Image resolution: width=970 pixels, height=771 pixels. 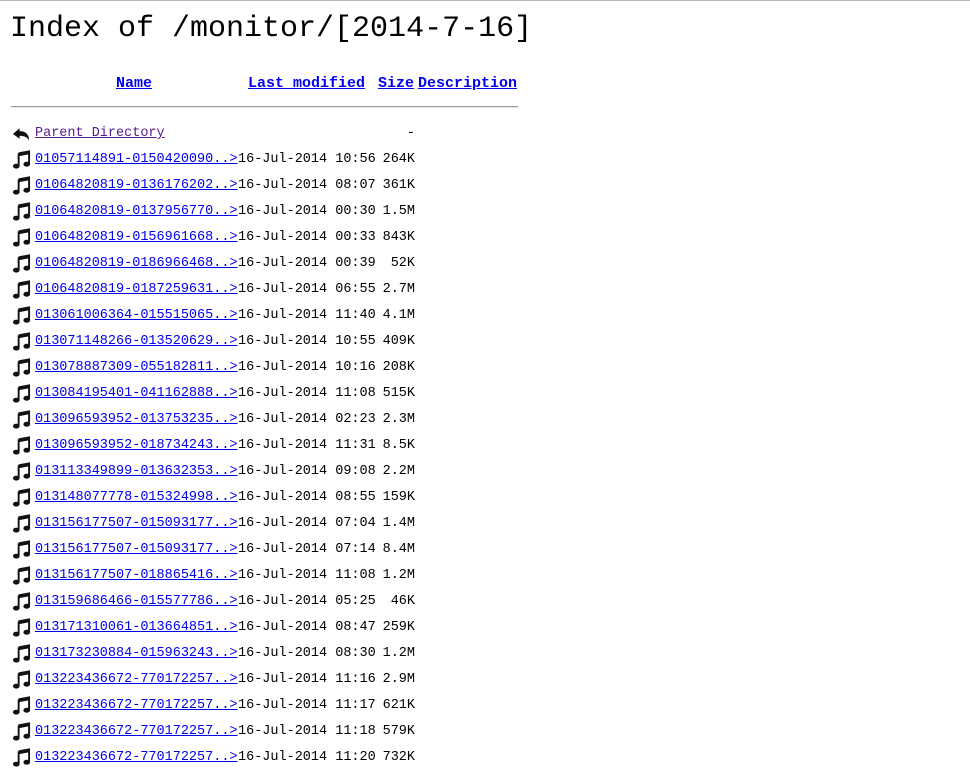 What do you see at coordinates (136, 602) in the screenshot?
I see `file-link: 013159686466-015577786..>` at bounding box center [136, 602].